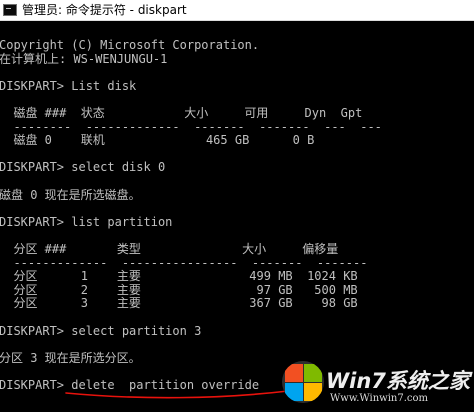 This screenshot has height=412, width=474. What do you see at coordinates (10, 10) in the screenshot?
I see `cmd-app-icon` at bounding box center [10, 10].